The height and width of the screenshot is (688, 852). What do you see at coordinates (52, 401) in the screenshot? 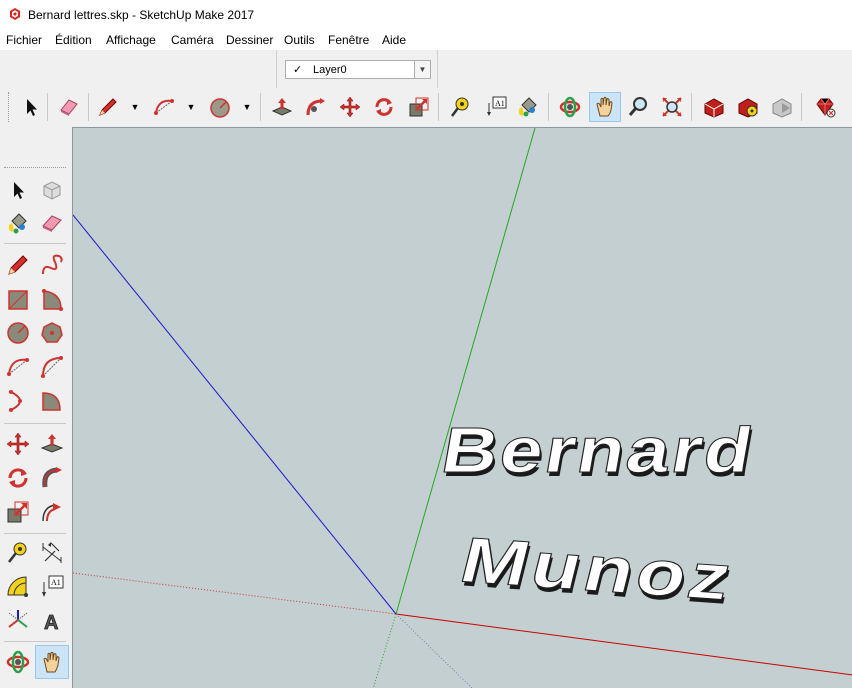
I see `pie-icon` at bounding box center [52, 401].